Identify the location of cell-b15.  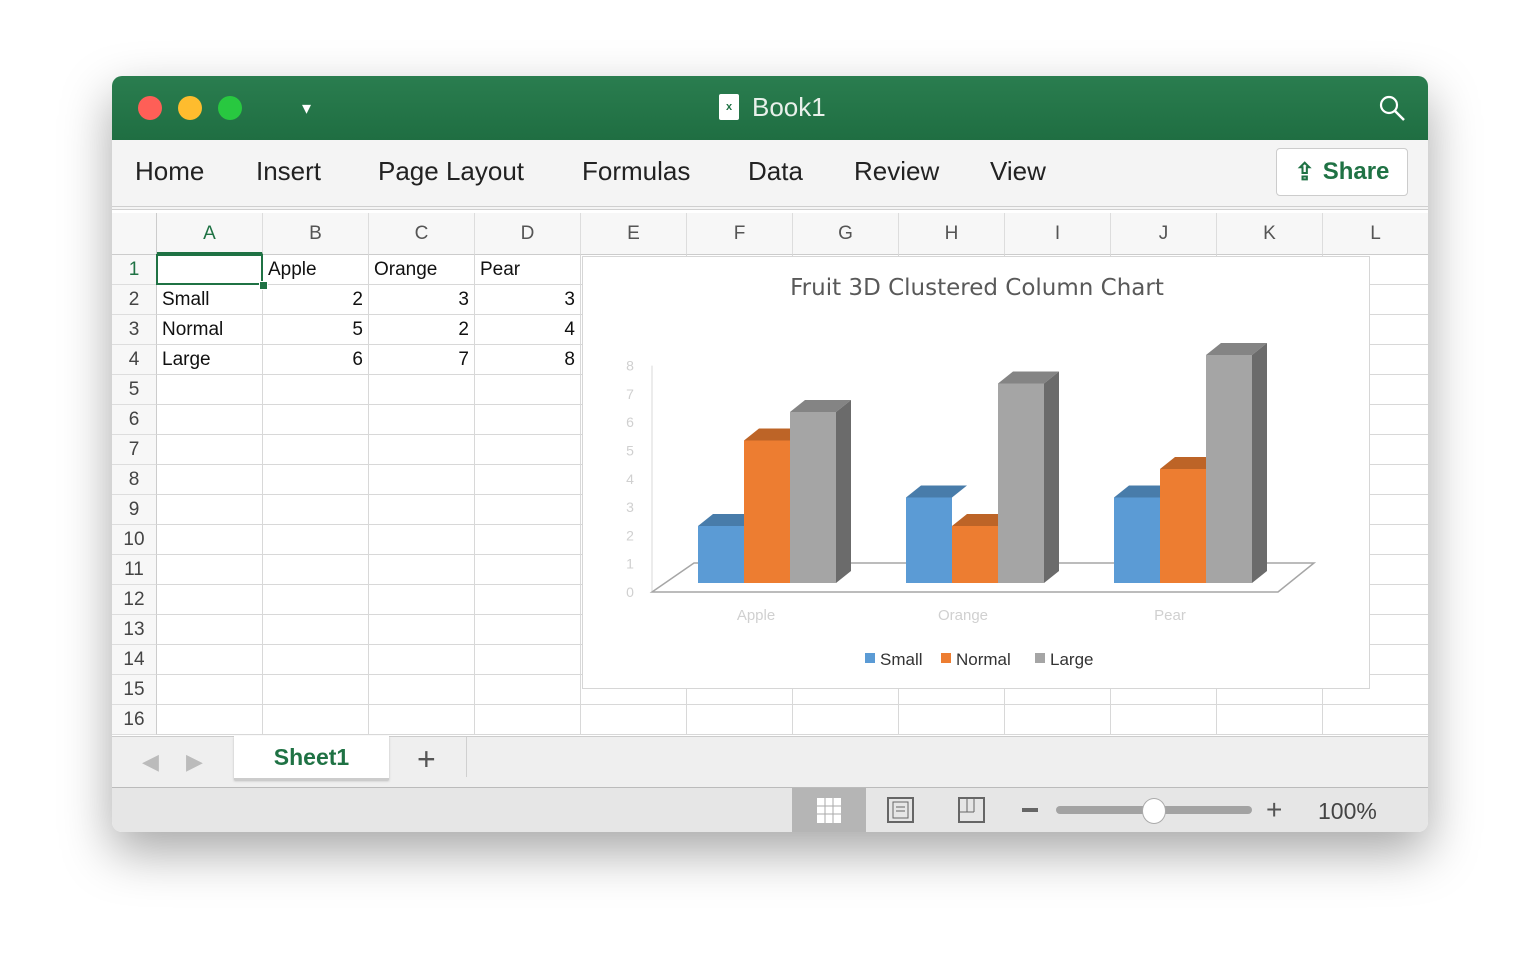
(316, 690).